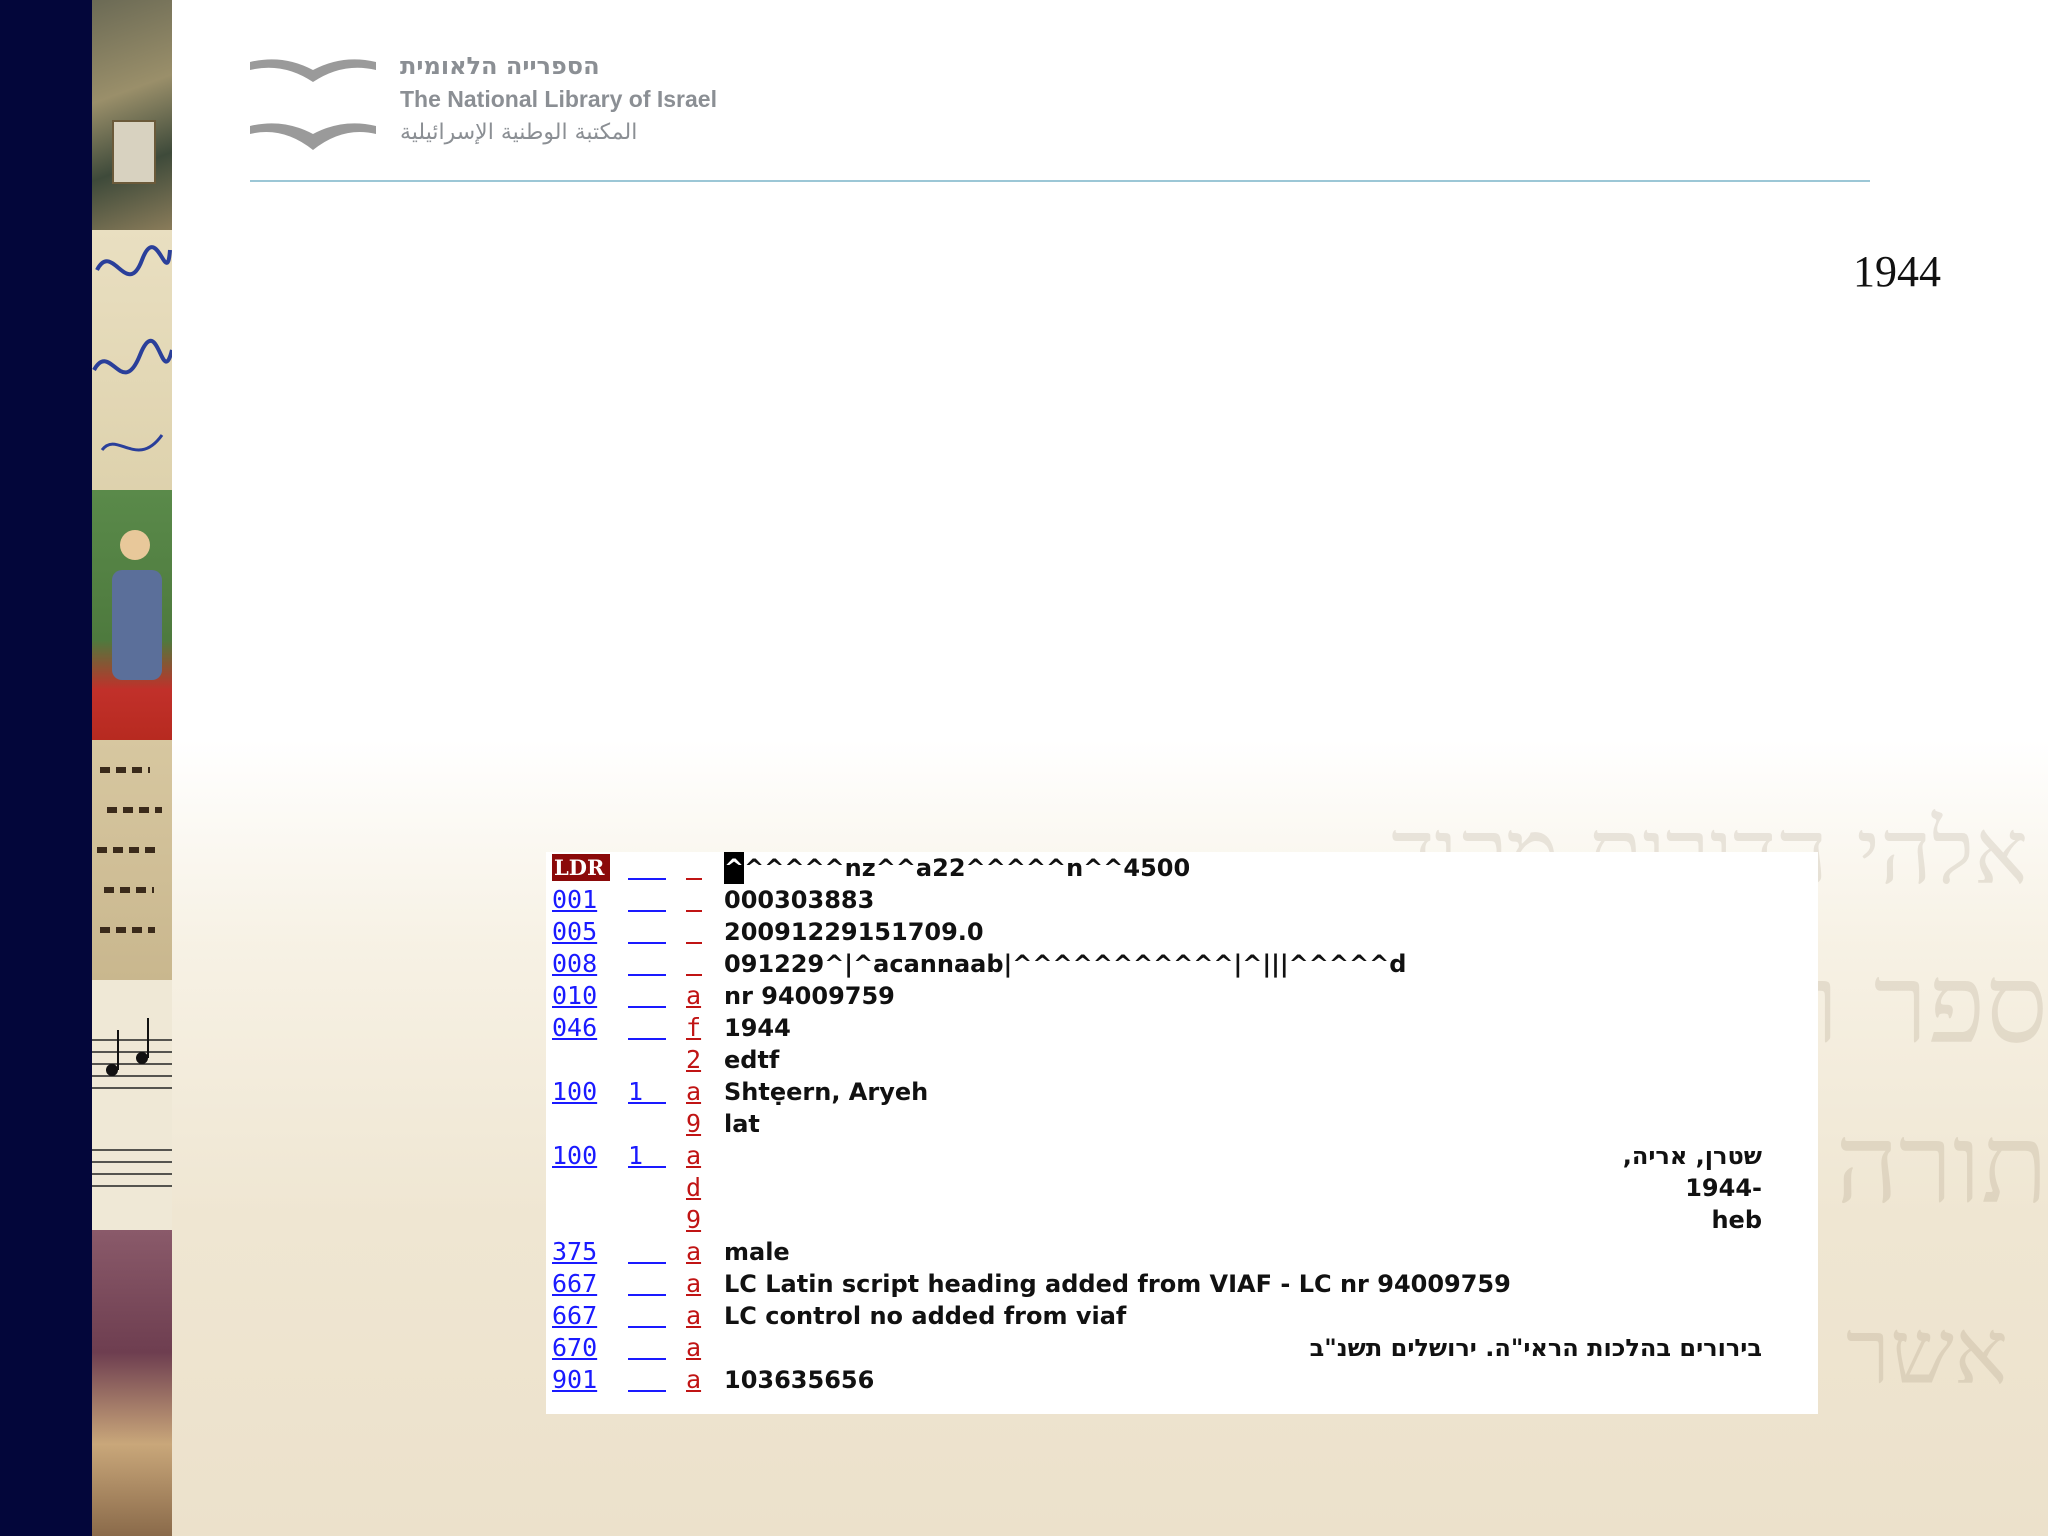  Describe the element at coordinates (809, 996) in the screenshot. I see `marc-value: nr 94009759` at that location.